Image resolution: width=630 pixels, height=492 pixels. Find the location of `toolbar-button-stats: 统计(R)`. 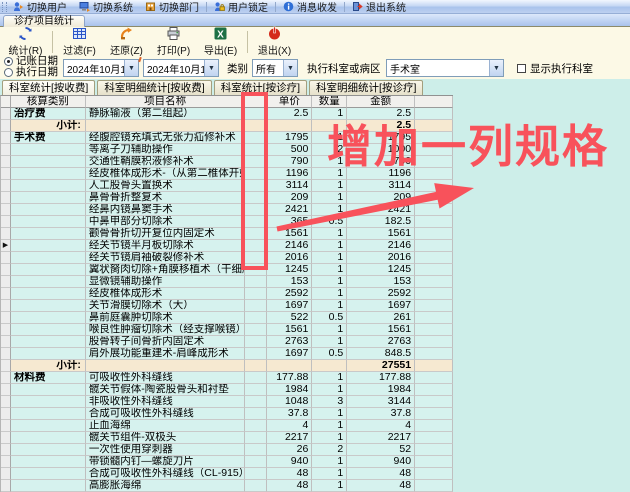

toolbar-button-stats: 统计(R) is located at coordinates (25, 41).